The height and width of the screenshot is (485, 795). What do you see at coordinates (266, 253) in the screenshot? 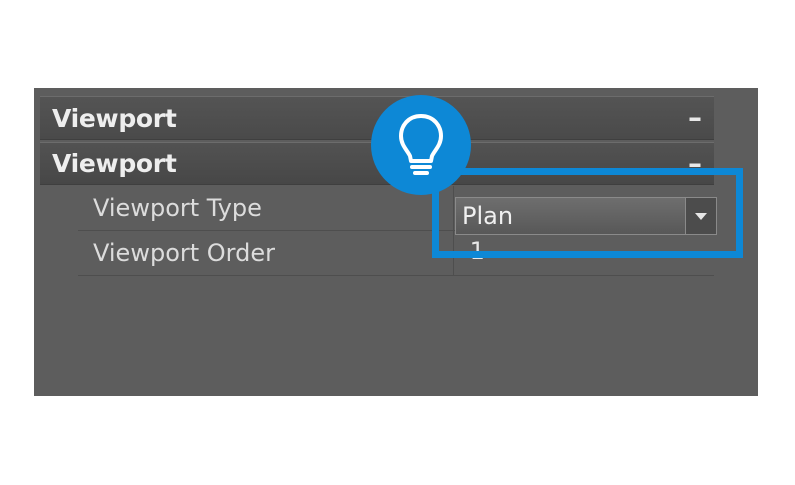
I see `property-label: Viewport Order` at bounding box center [266, 253].